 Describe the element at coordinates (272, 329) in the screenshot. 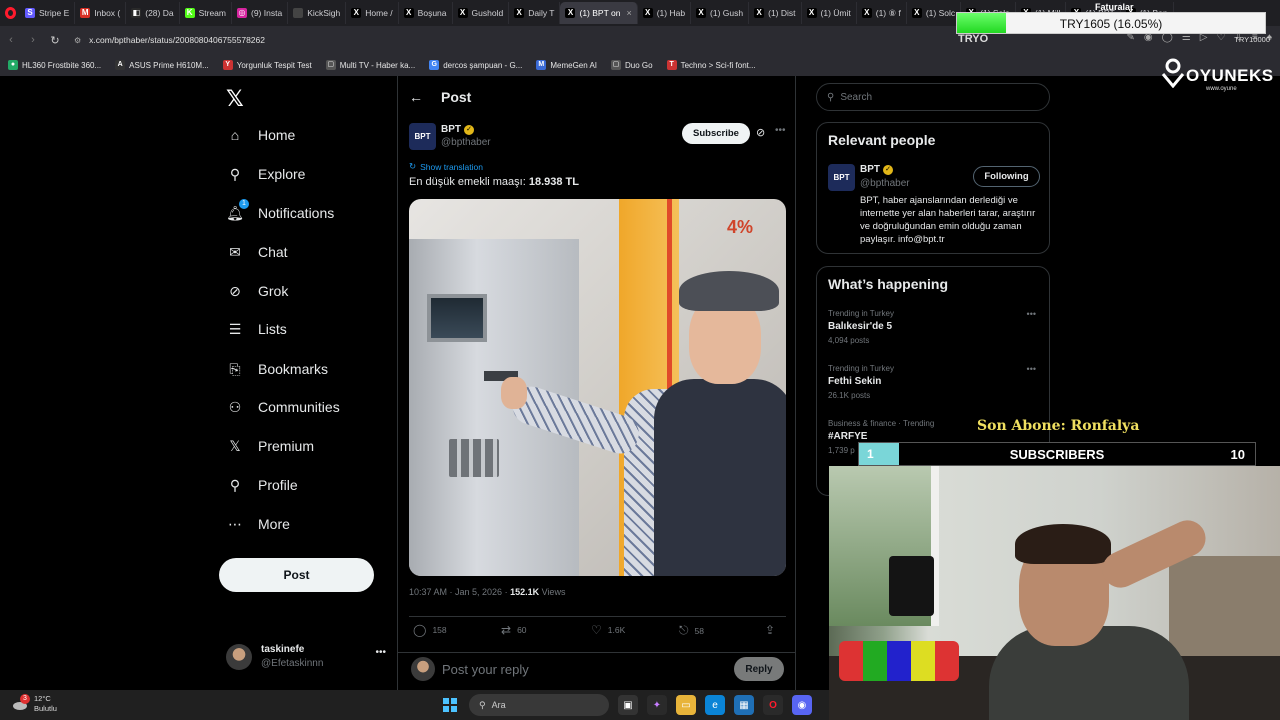

I see `nav-item-label: Lists` at that location.